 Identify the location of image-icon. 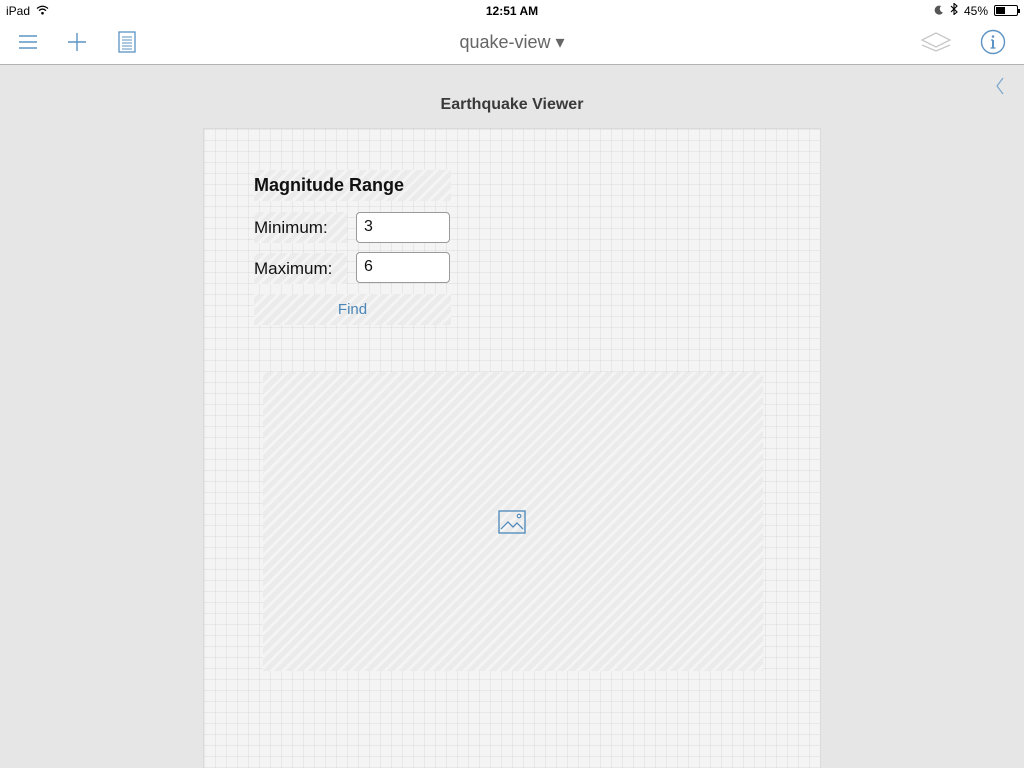
(512, 522).